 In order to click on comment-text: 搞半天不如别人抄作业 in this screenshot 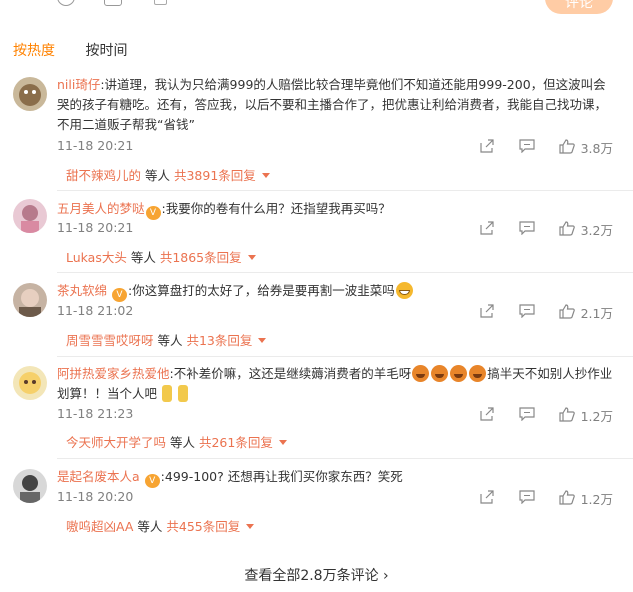, I will do `click(550, 373)`.